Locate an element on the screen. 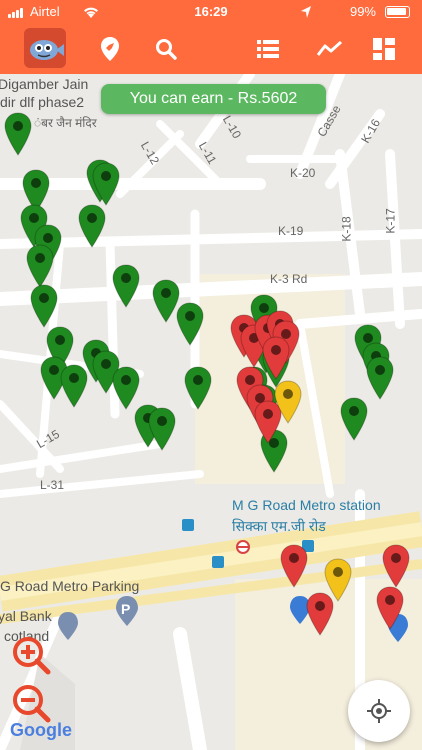 The height and width of the screenshot is (750, 422). road-label: K-18 is located at coordinates (346, 229).